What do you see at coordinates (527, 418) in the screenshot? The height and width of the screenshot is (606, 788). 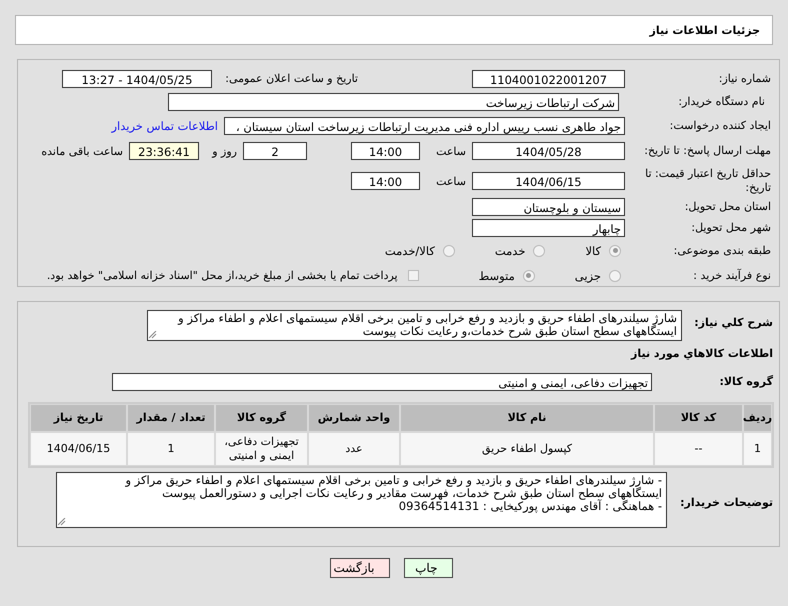 I see `column-header: نام کالا` at bounding box center [527, 418].